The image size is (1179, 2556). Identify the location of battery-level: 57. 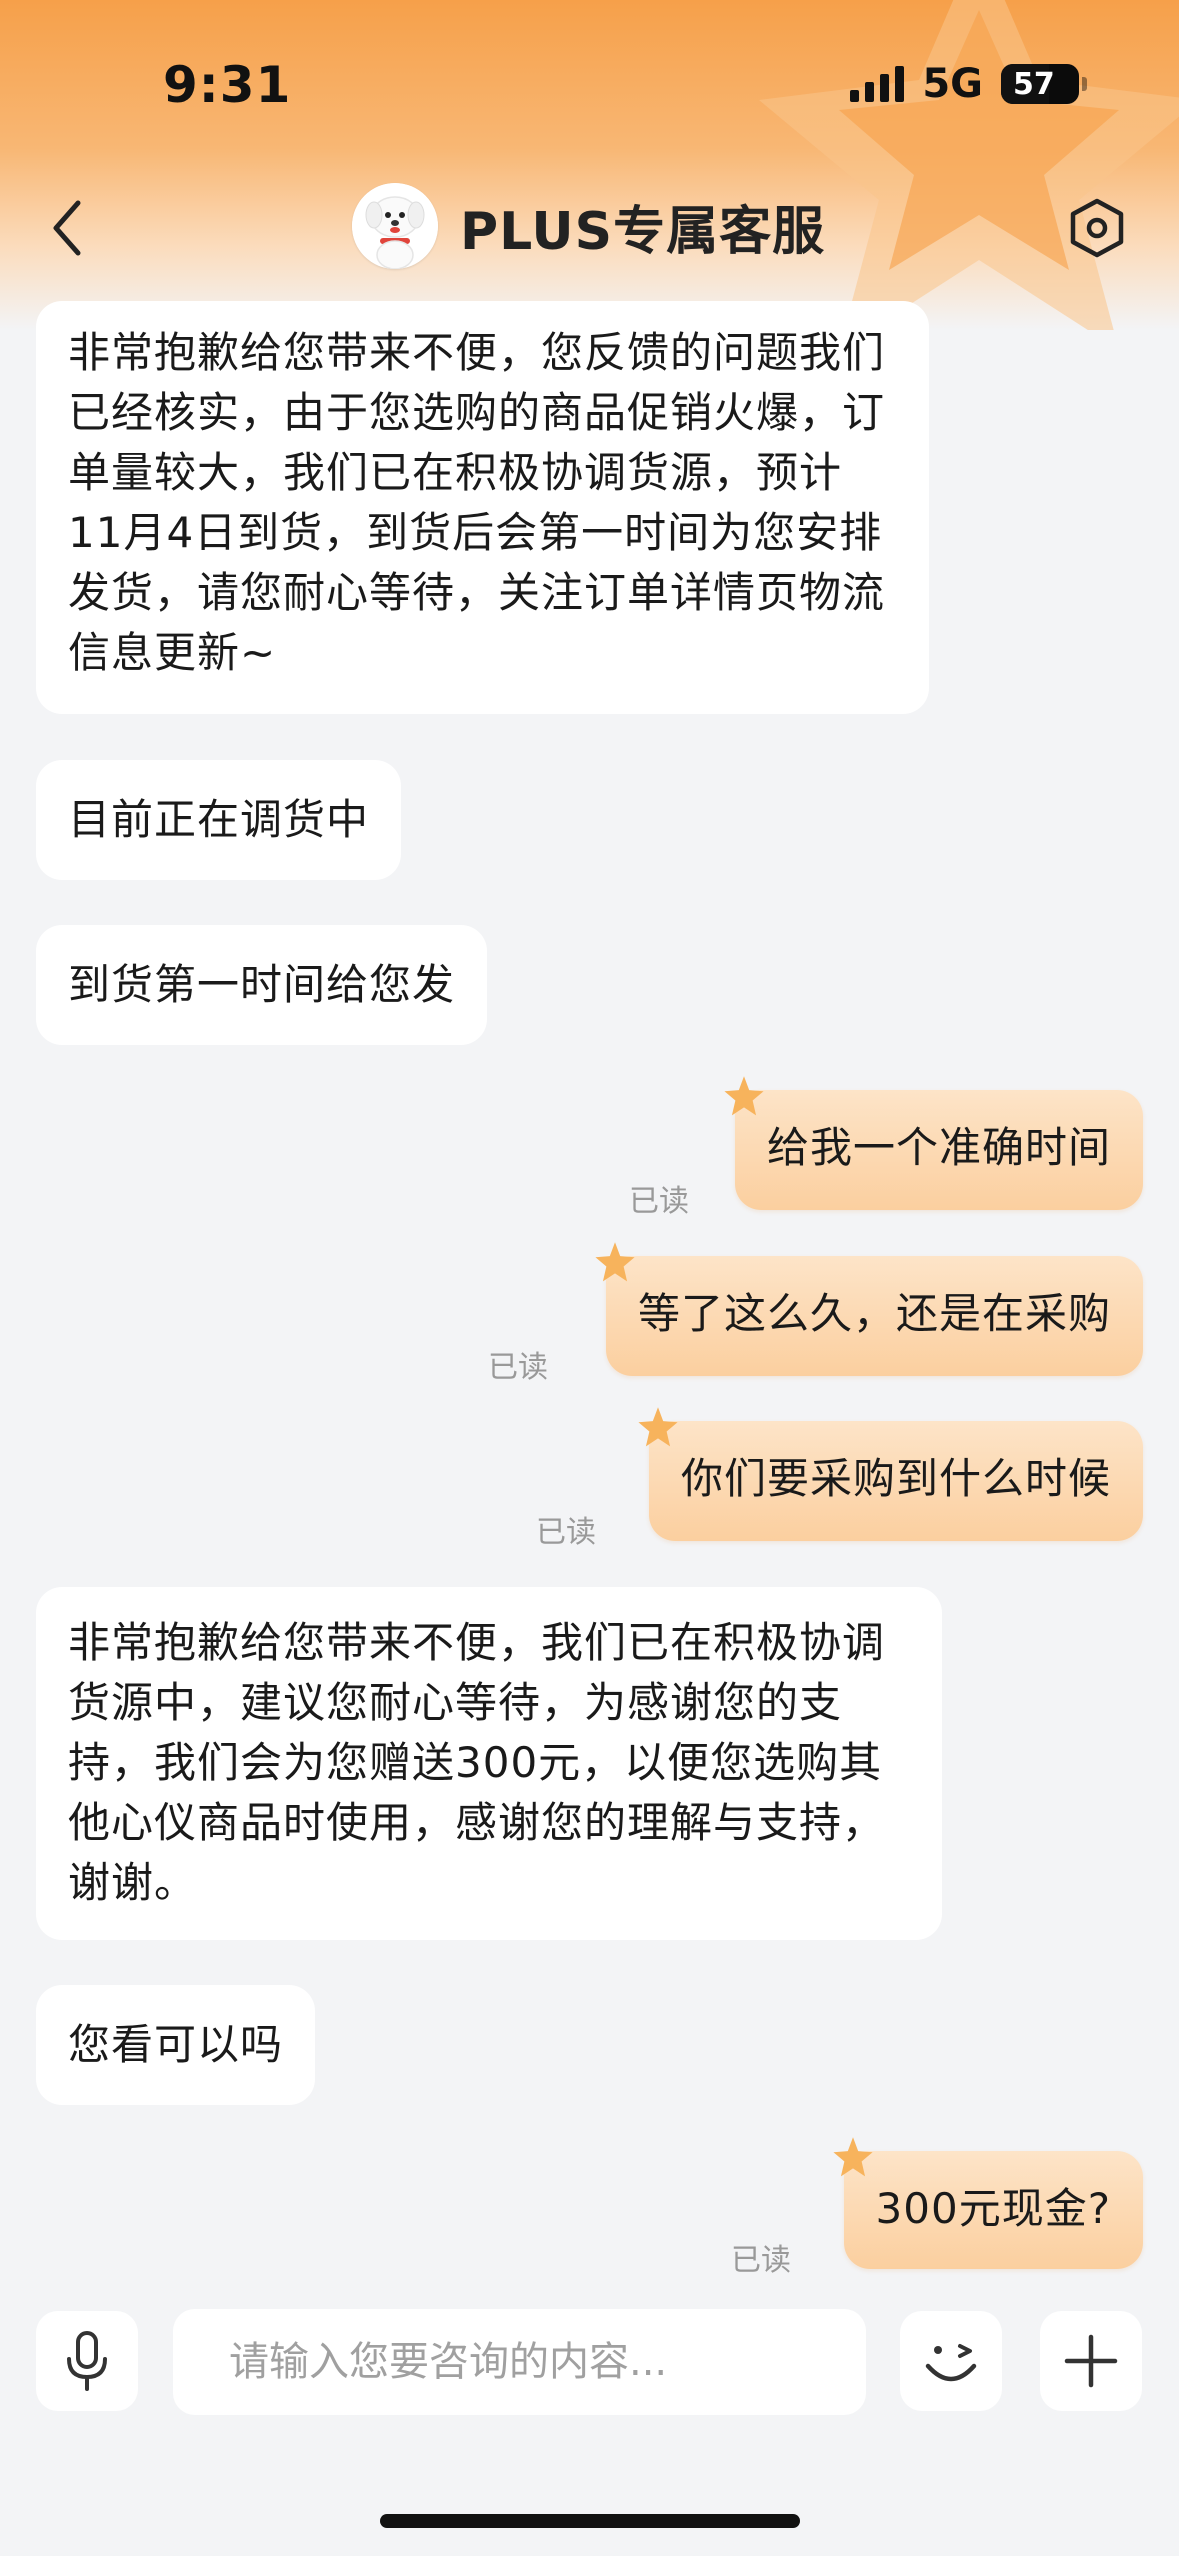
(1034, 84).